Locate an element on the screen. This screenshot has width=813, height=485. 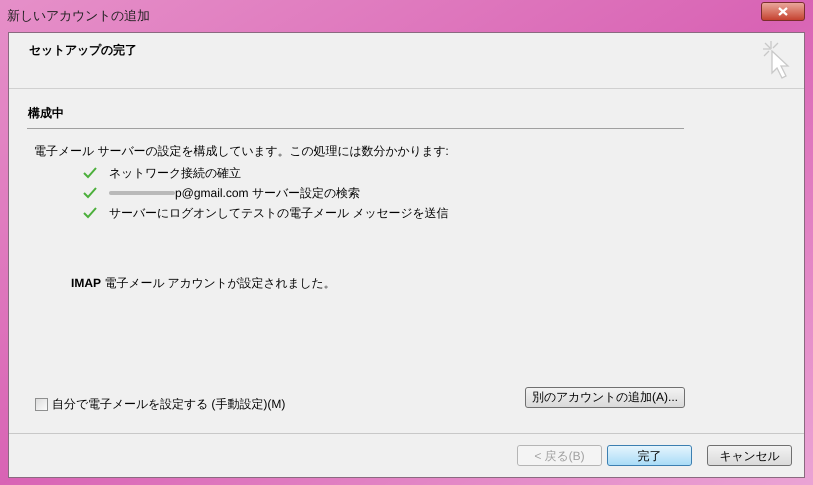
intro-text: 電子メール サーバーの設定を構成しています。この処理には数分かかります: is located at coordinates (242, 151).